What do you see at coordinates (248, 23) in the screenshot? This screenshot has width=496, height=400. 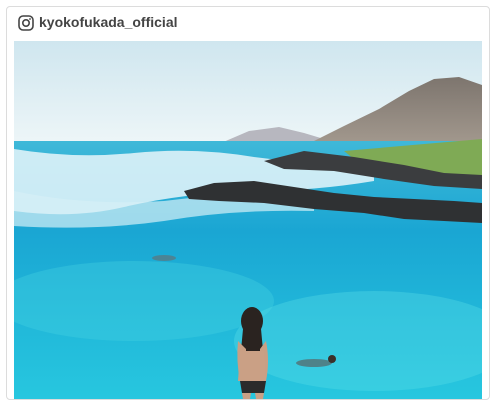 I see `post-header: kyokofukada_official` at bounding box center [248, 23].